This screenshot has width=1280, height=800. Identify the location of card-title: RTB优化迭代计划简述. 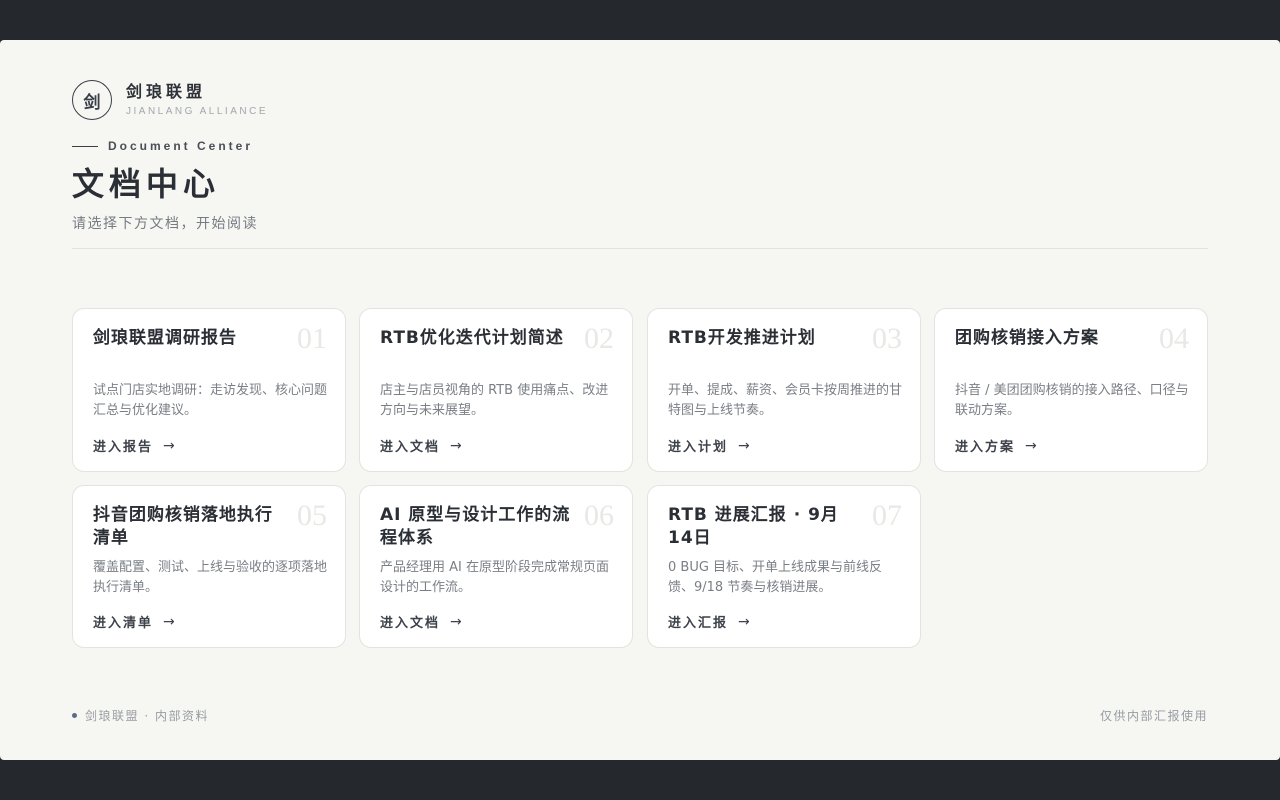
(472, 338).